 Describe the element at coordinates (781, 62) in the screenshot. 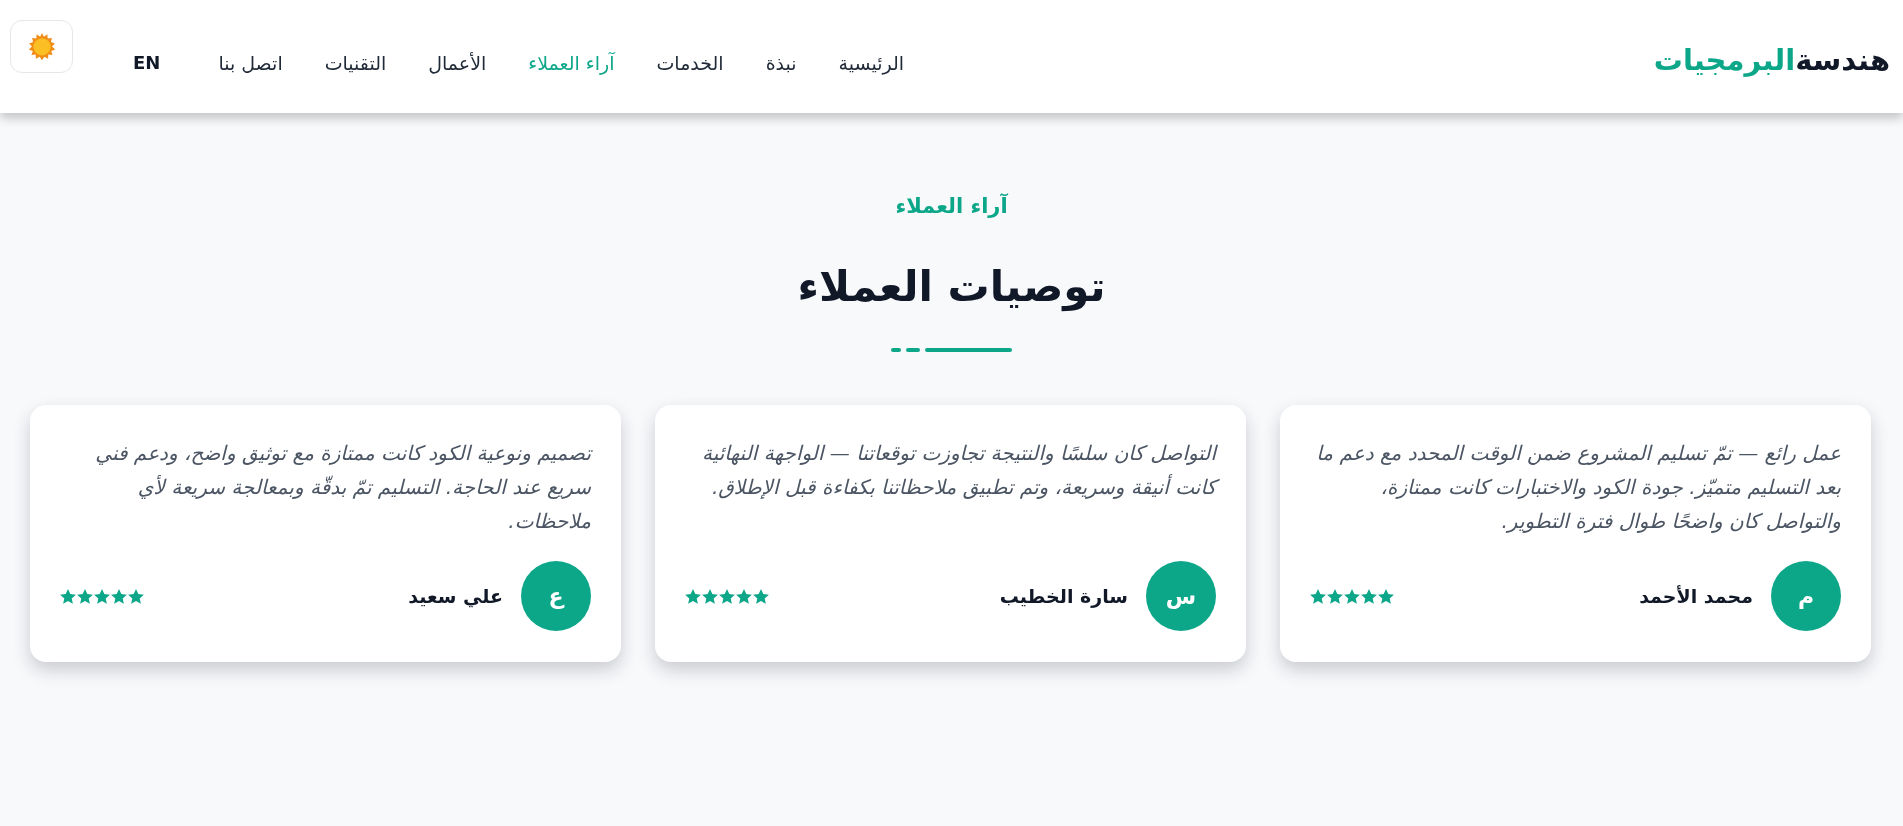

I see `nav-link: نبذة` at that location.